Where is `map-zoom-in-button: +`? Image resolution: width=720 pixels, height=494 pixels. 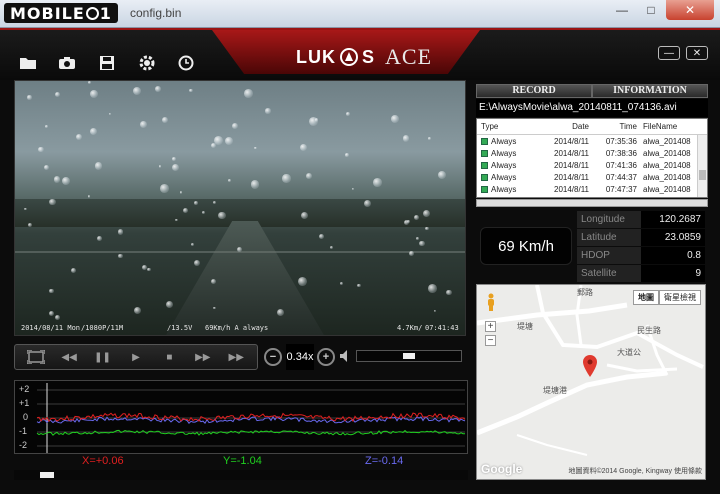 map-zoom-in-button: + is located at coordinates (490, 326).